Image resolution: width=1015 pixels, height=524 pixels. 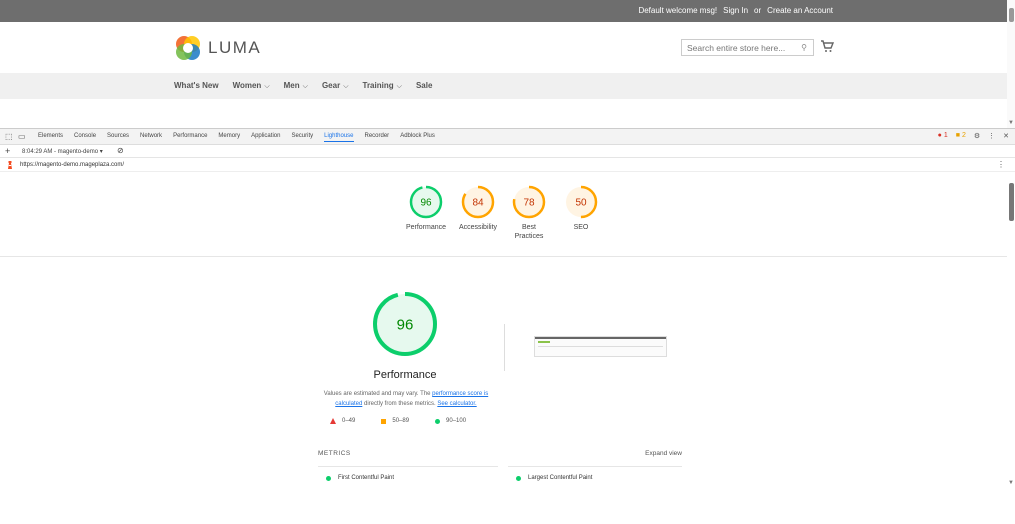 I want to click on thumb-nav, so click(x=600, y=346).